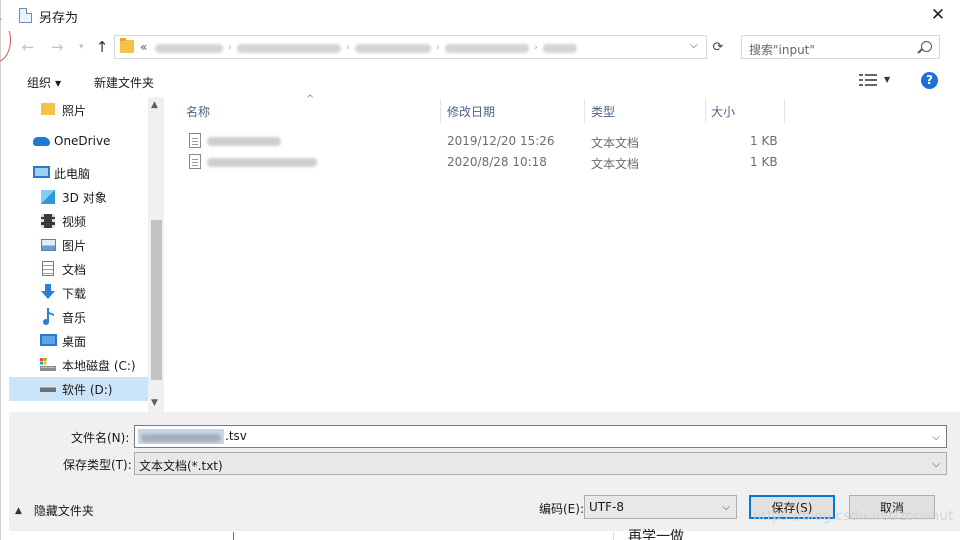 This screenshot has height=540, width=960. Describe the element at coordinates (72, 173) in the screenshot. I see `sidebar-item-label: 此电脑` at that location.